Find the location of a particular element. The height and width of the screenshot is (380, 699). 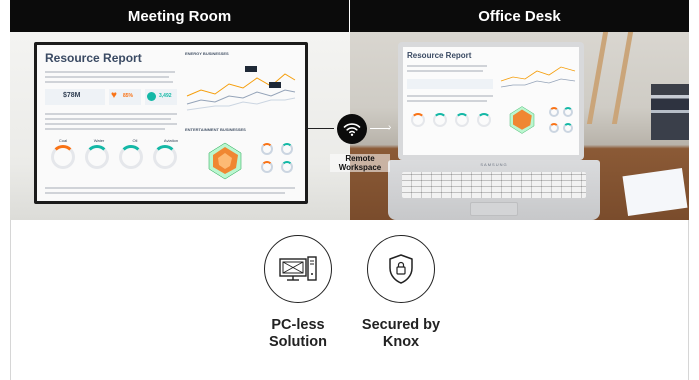

remote-workspace-badge is located at coordinates (352, 129).